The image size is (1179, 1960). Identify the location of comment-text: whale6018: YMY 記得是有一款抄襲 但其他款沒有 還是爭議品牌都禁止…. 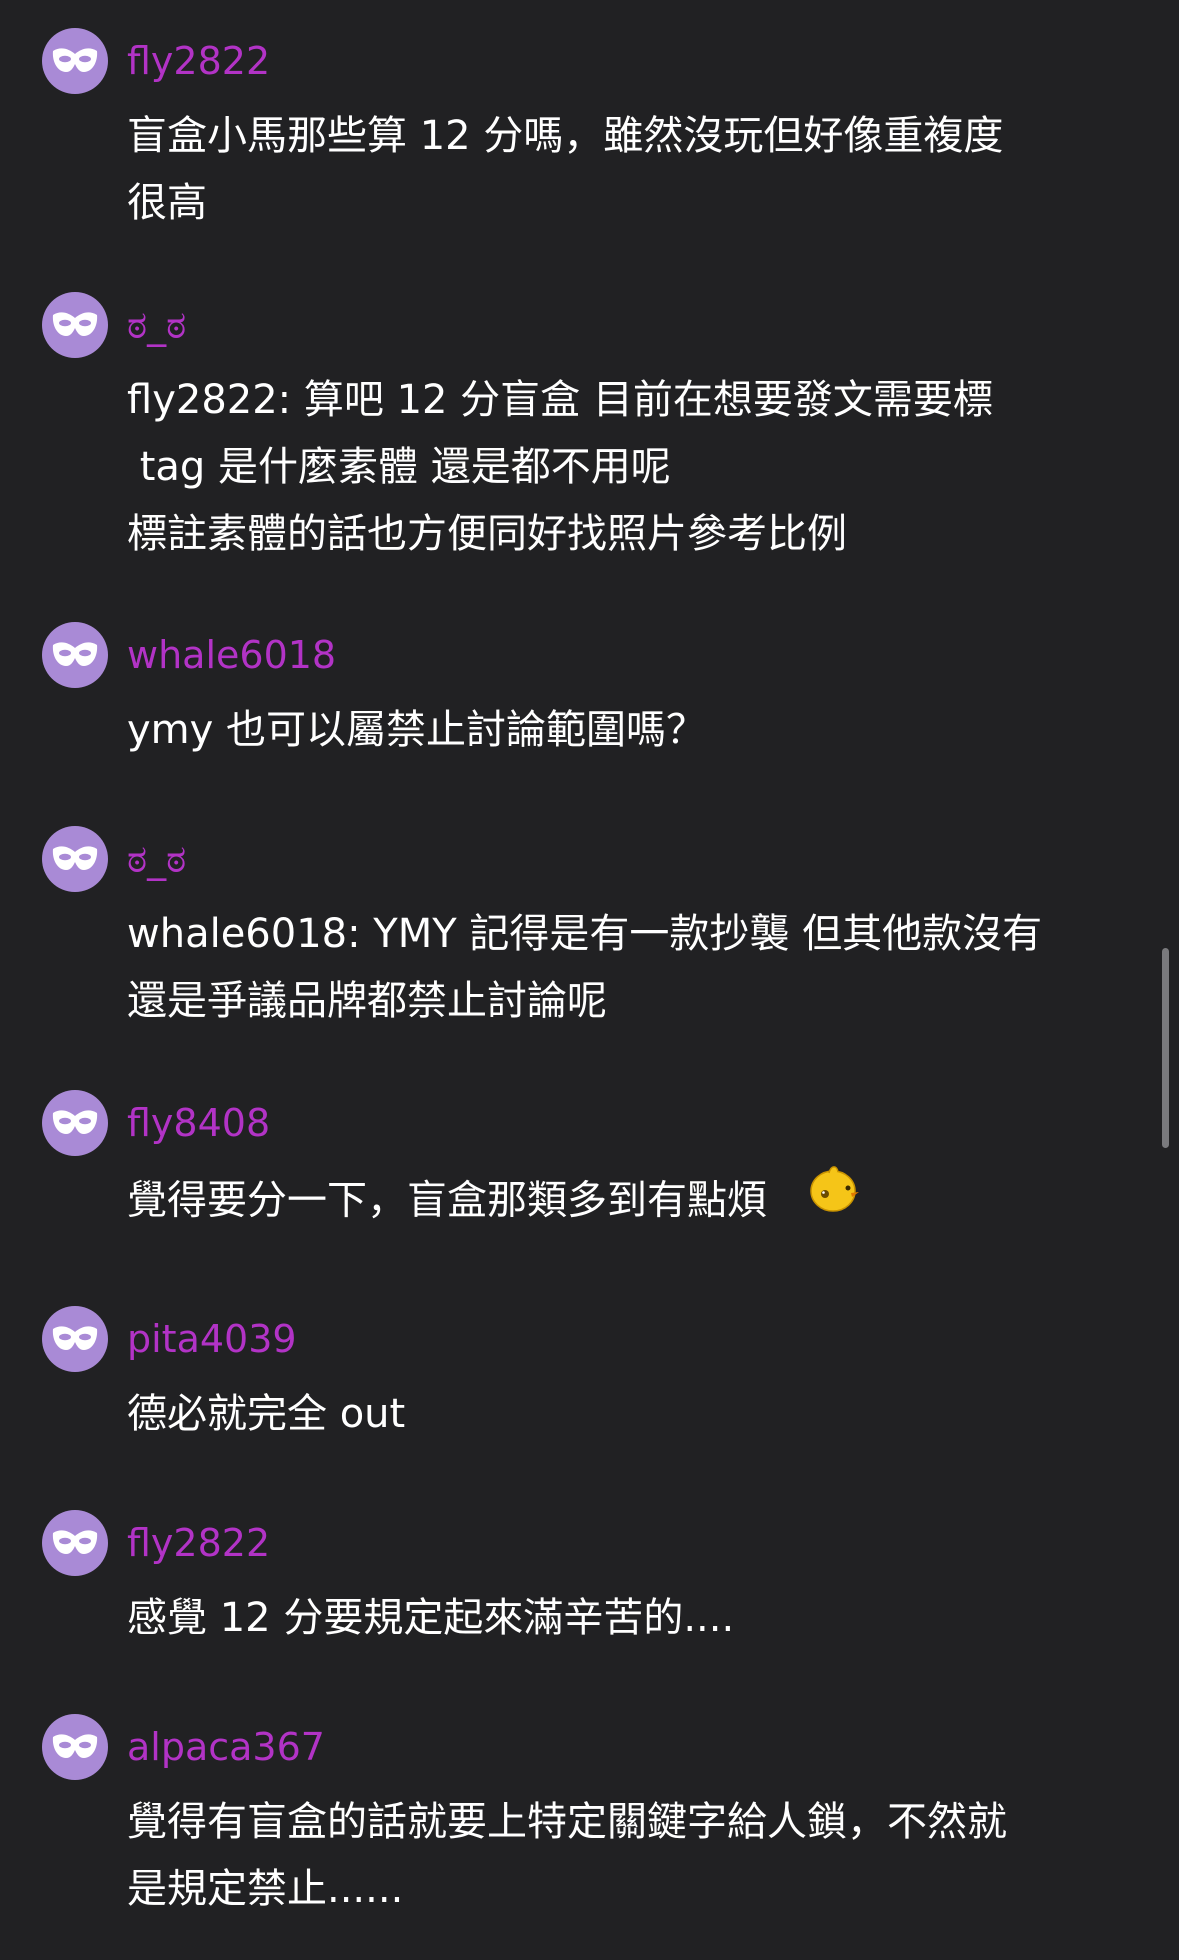
(637, 968).